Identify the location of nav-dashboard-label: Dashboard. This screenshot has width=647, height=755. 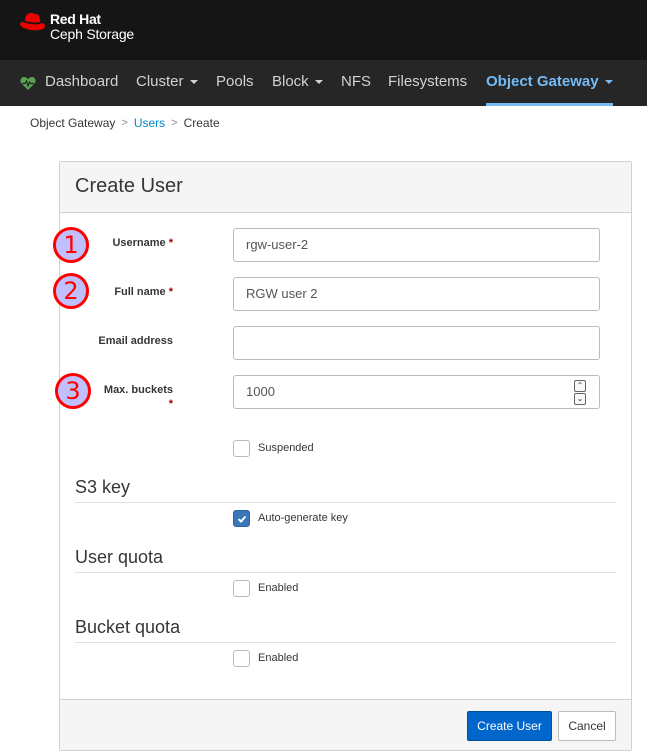
(82, 81).